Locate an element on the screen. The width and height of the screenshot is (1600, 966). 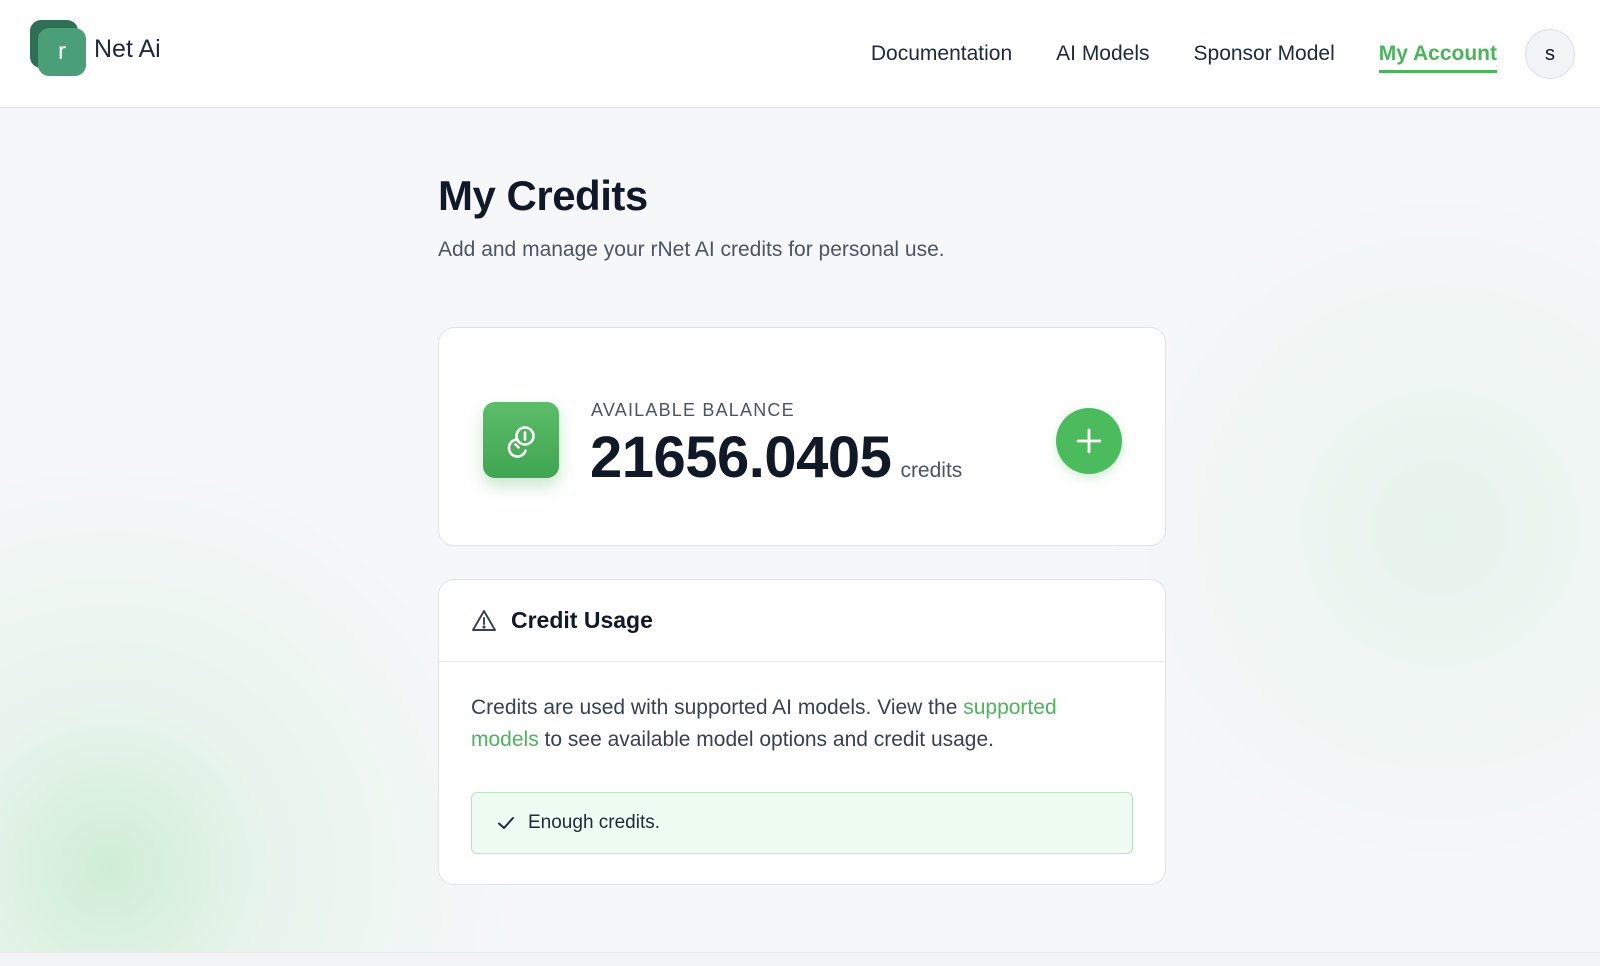
plus-icon is located at coordinates (1089, 441).